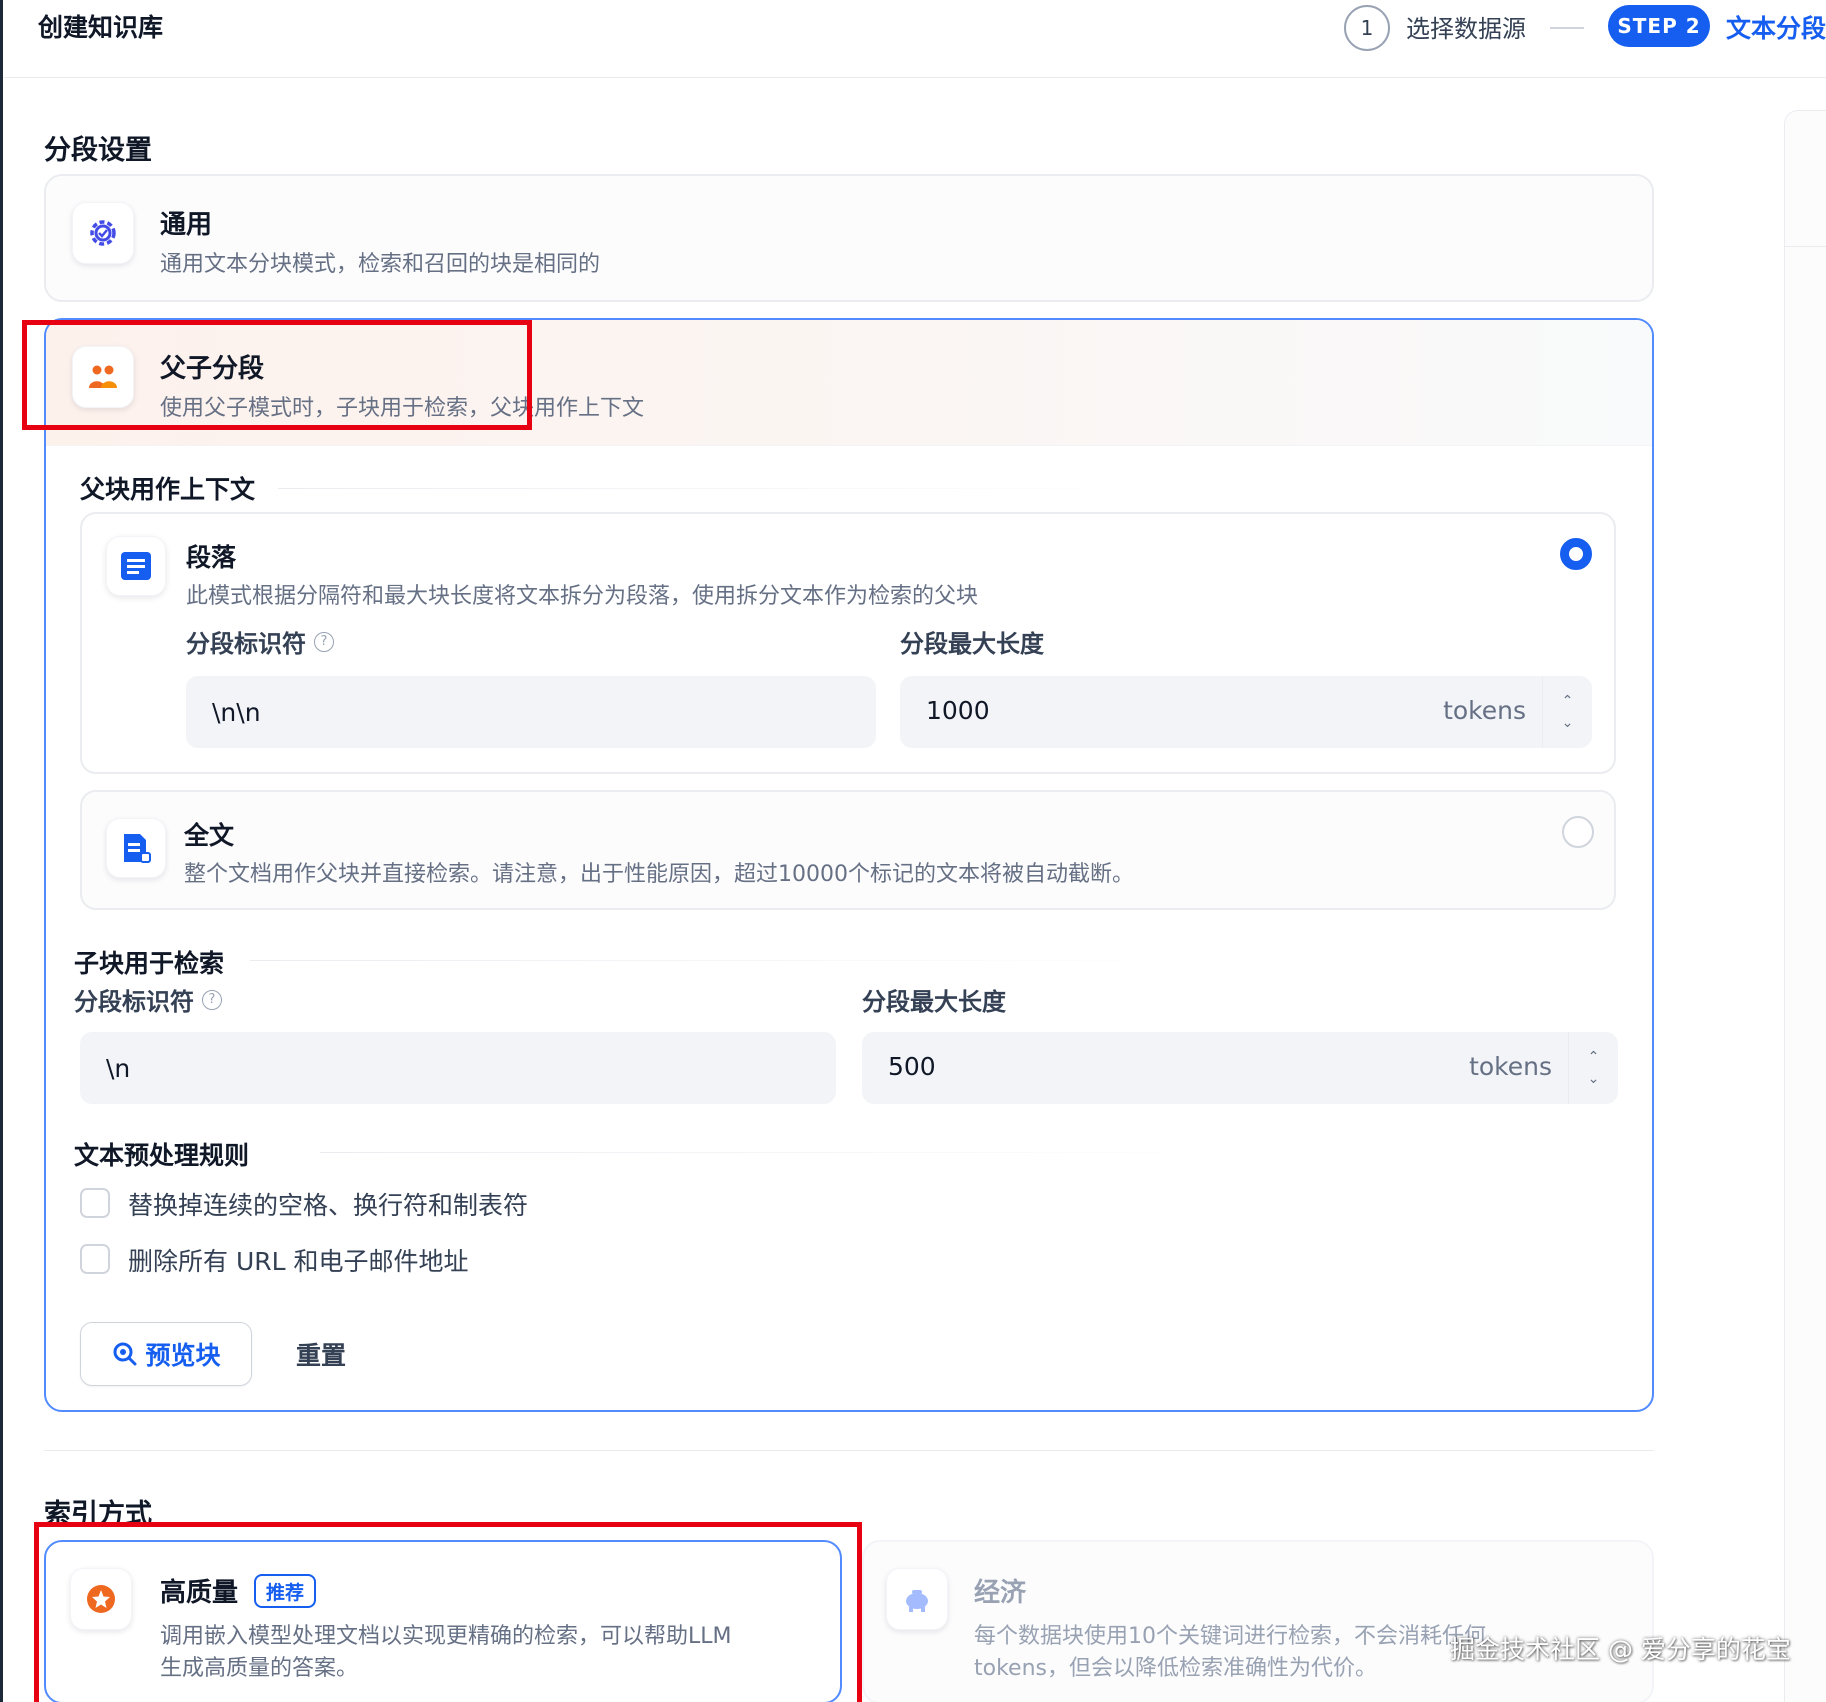 This screenshot has width=1826, height=1702. I want to click on document-icon, so click(136, 848).